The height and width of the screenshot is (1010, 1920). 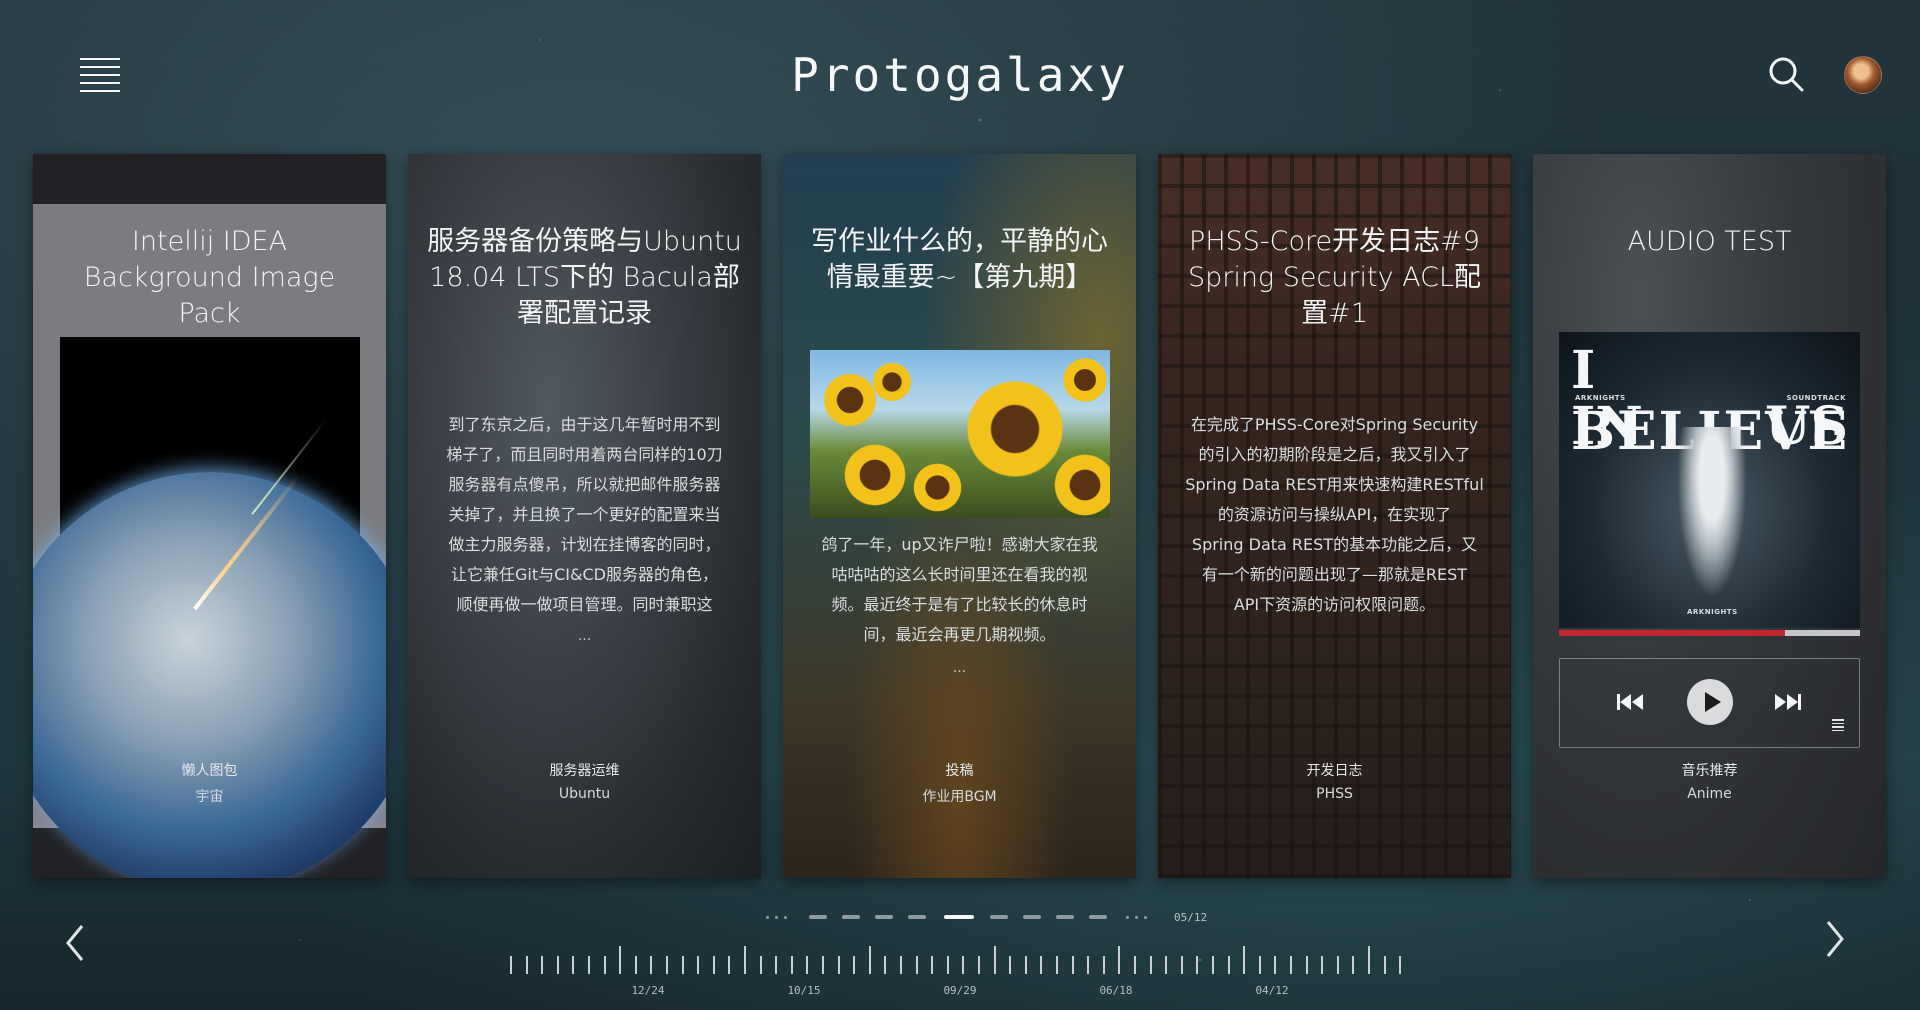 What do you see at coordinates (960, 990) in the screenshot?
I see `timeline-label: 09/29` at bounding box center [960, 990].